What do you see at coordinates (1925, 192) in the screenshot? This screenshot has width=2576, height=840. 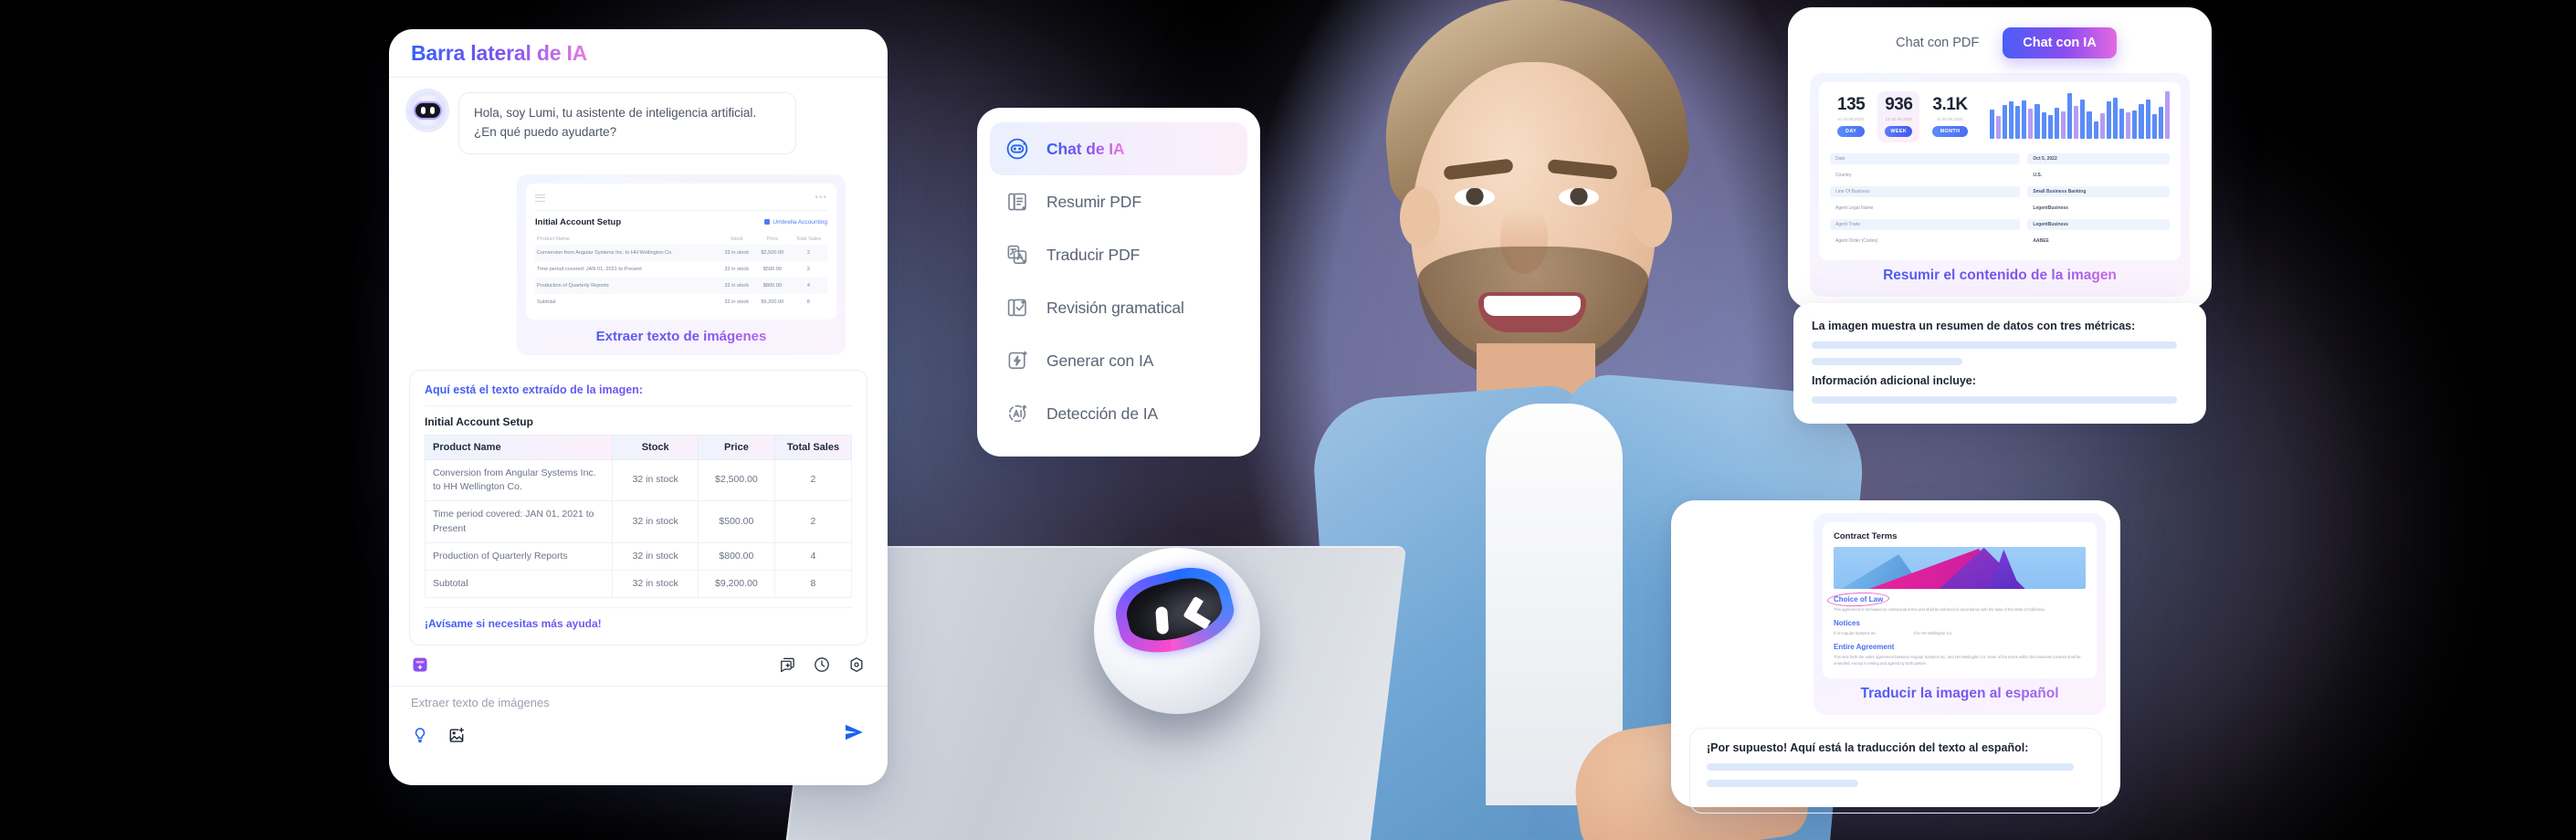 I see `row-label: Line Of Business` at bounding box center [1925, 192].